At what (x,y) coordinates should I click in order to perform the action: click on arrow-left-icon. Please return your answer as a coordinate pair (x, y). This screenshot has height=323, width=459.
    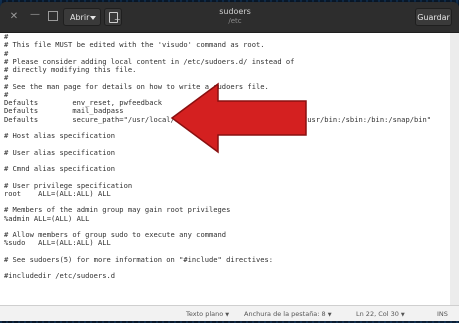
    Looking at the image, I should click on (238, 118).